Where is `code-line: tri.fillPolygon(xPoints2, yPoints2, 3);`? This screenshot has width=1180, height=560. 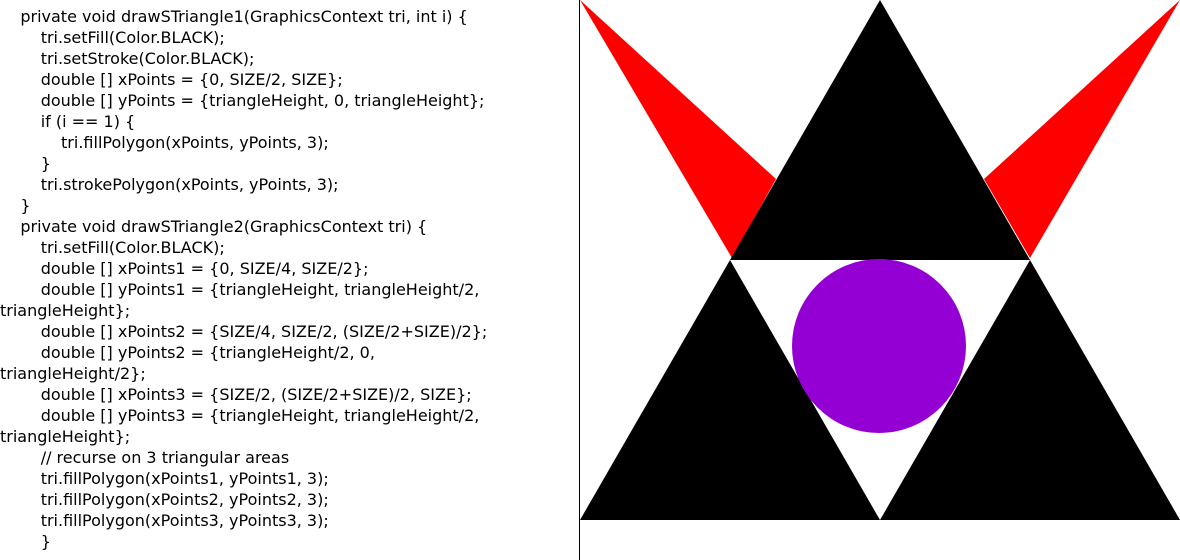 code-line: tri.fillPolygon(xPoints2, yPoints2, 3); is located at coordinates (164, 499).